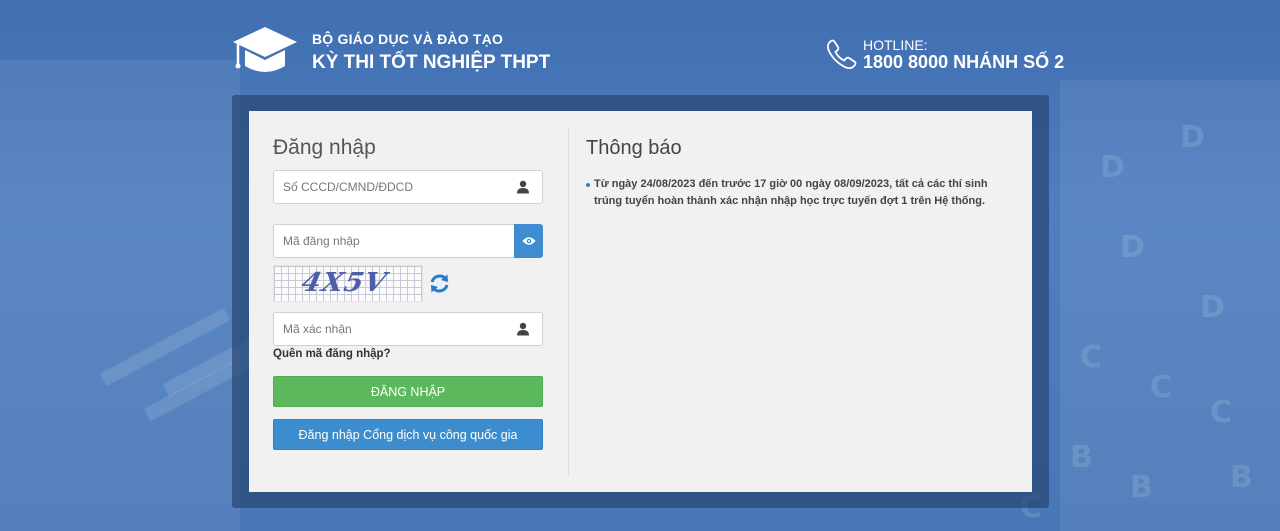 Image resolution: width=1280 pixels, height=531 pixels. What do you see at coordinates (324, 147) in the screenshot?
I see `login-title: Đăng nhập` at bounding box center [324, 147].